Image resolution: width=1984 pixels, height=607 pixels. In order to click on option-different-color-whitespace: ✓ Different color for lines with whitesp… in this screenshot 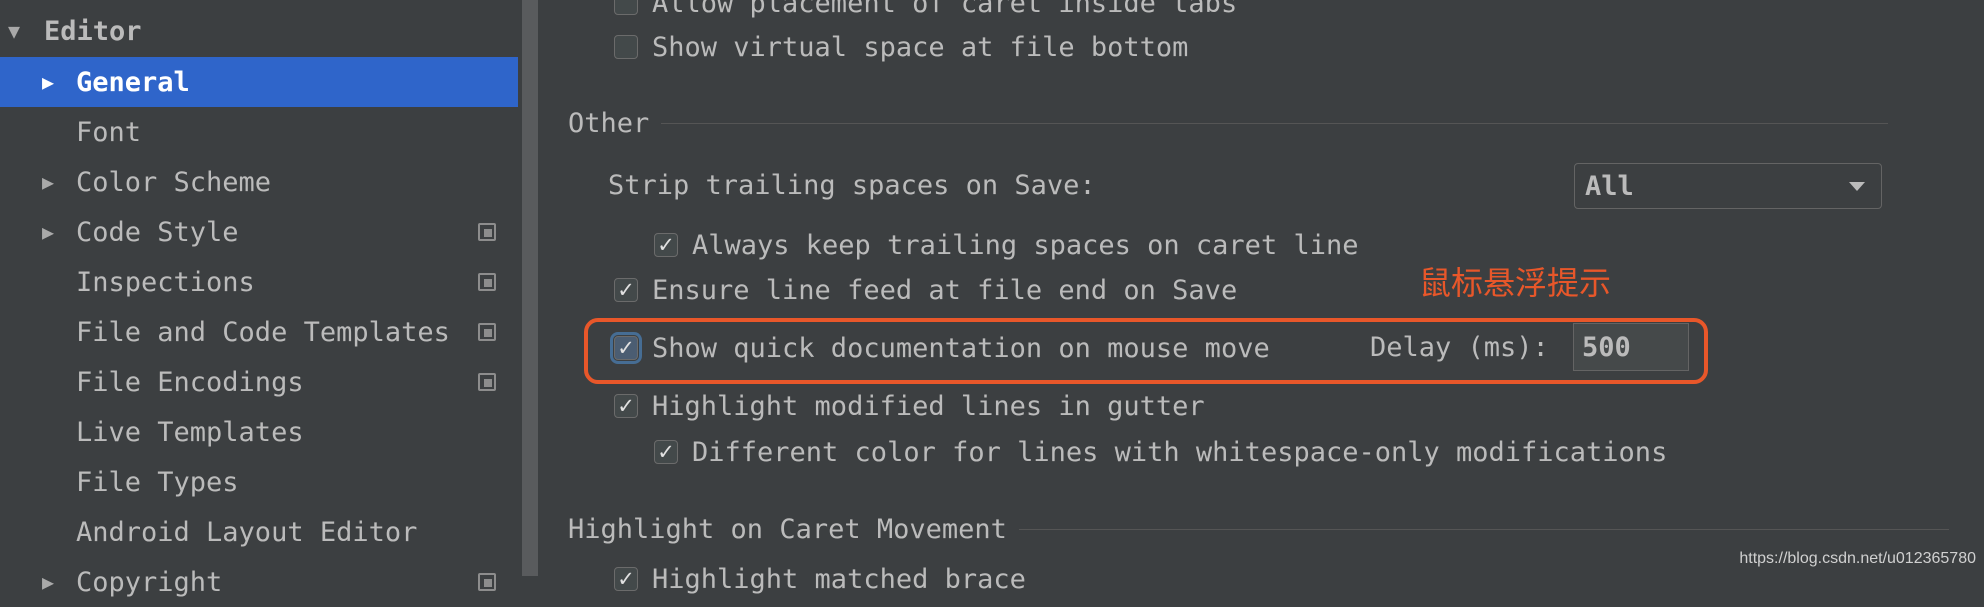, I will do `click(1160, 452)`.